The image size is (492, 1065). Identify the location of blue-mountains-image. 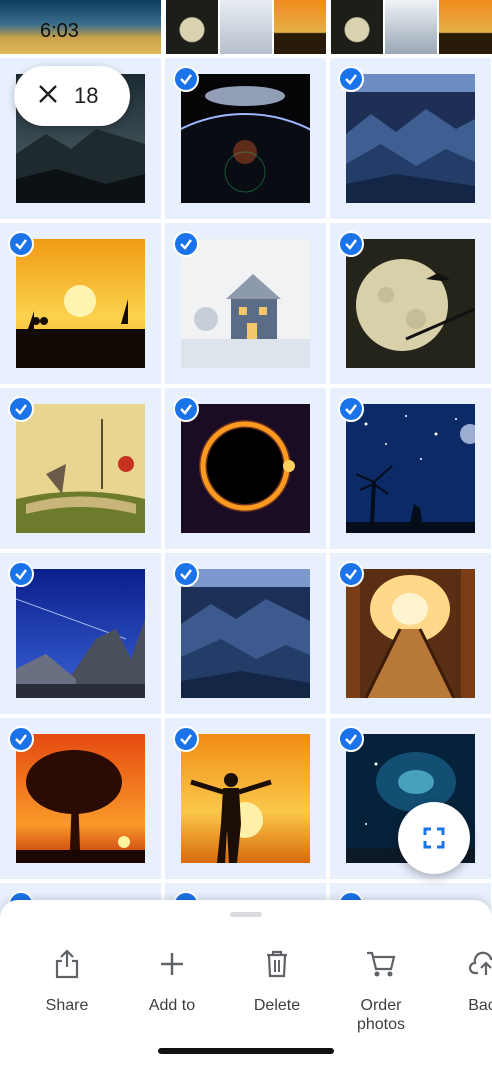
(410, 138).